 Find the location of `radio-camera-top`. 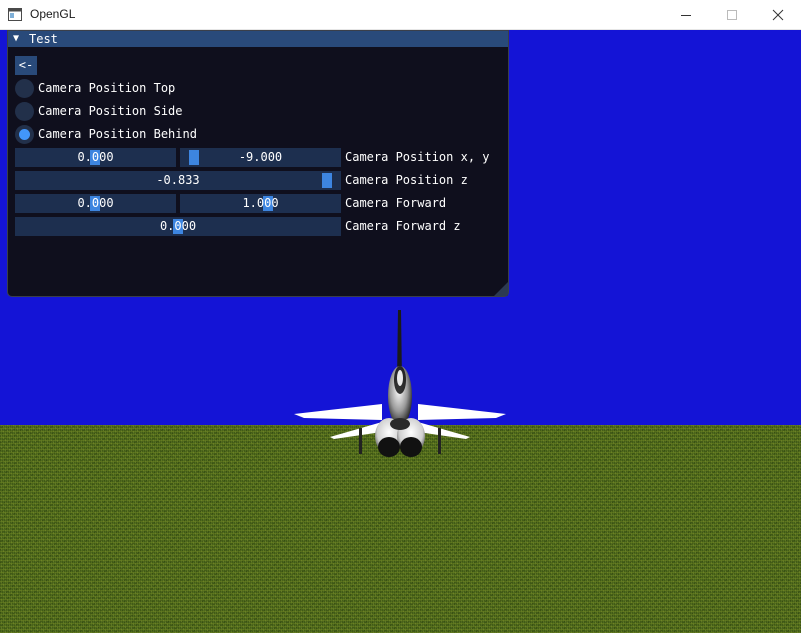

radio-camera-top is located at coordinates (24, 88).